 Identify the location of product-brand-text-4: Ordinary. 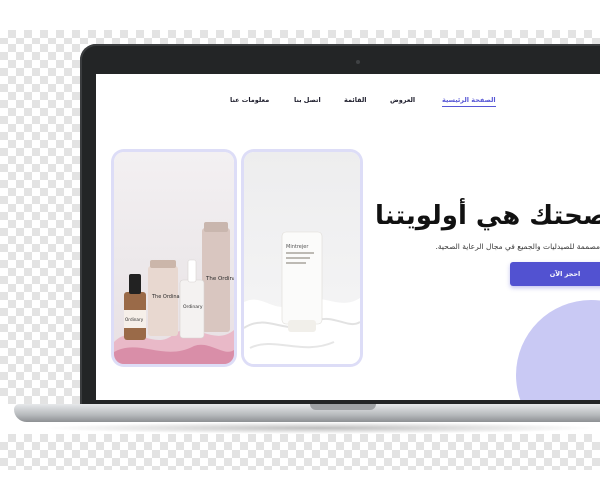
(134, 319).